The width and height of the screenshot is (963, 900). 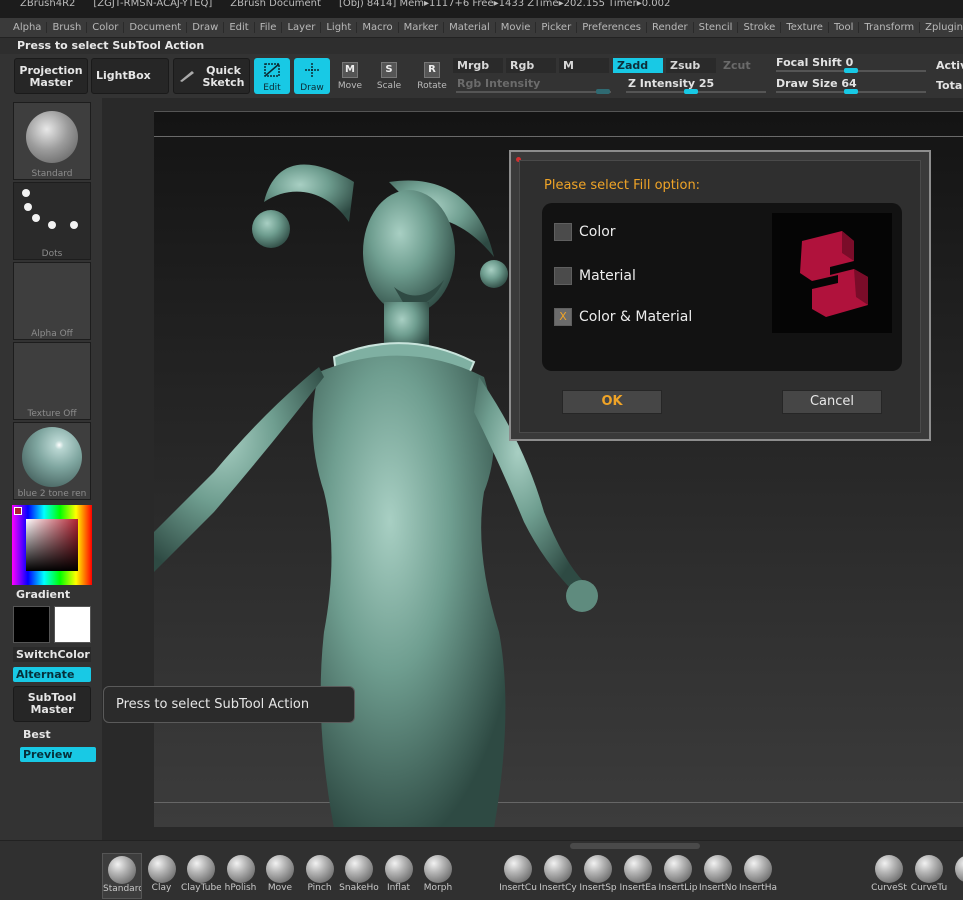 What do you see at coordinates (832, 402) in the screenshot?
I see `cancel-button: Cancel` at bounding box center [832, 402].